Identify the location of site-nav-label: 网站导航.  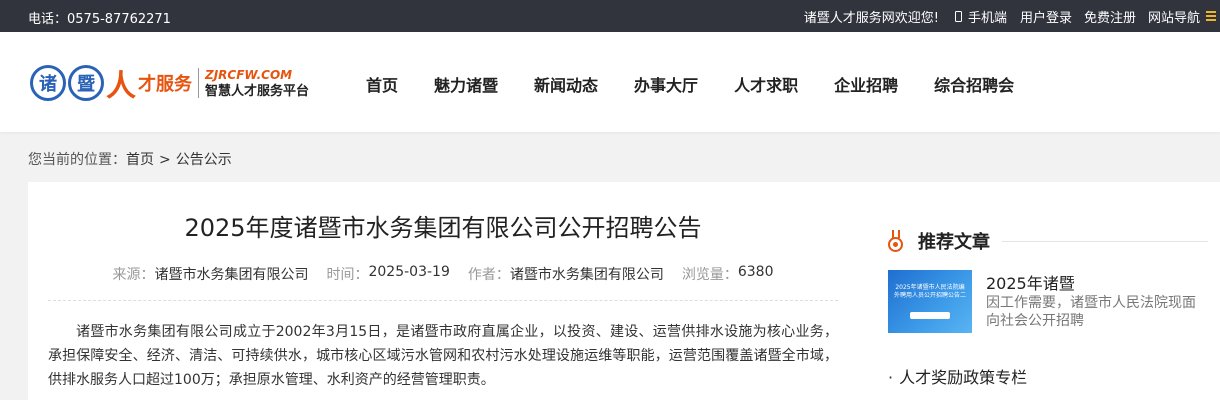
(1173, 18).